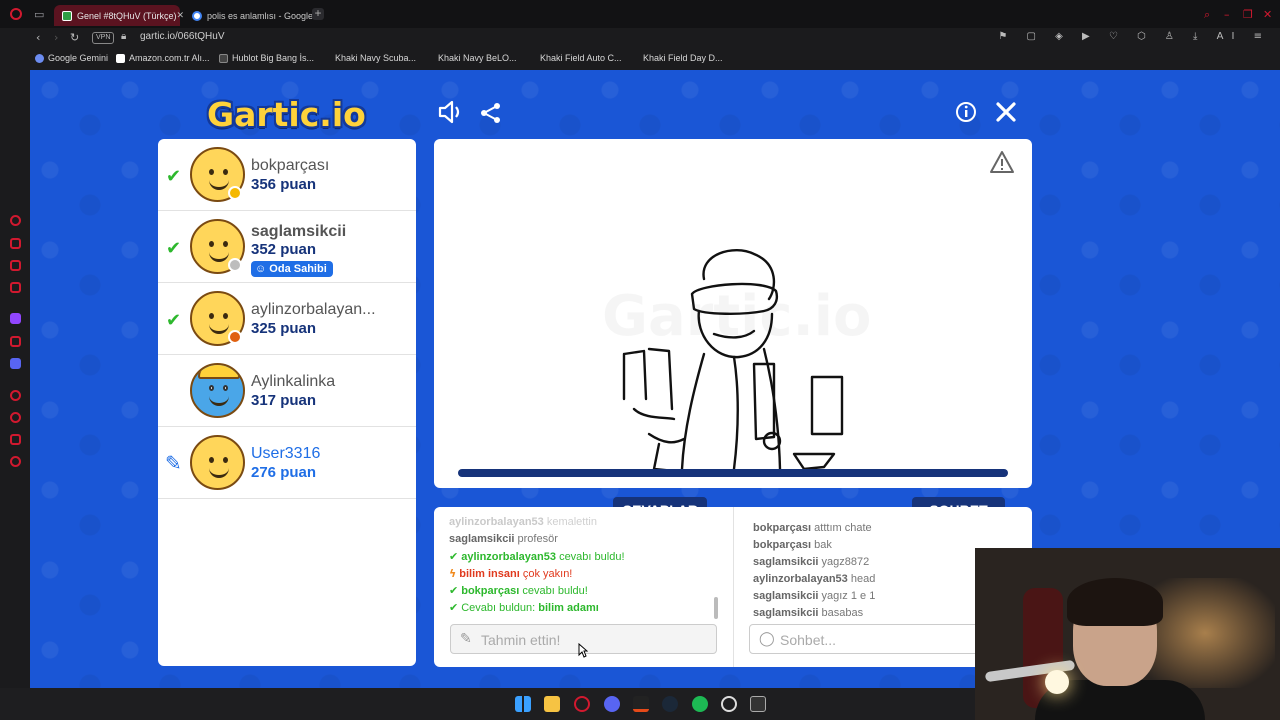  What do you see at coordinates (56, 37) in the screenshot?
I see `forward-icon: ›` at bounding box center [56, 37].